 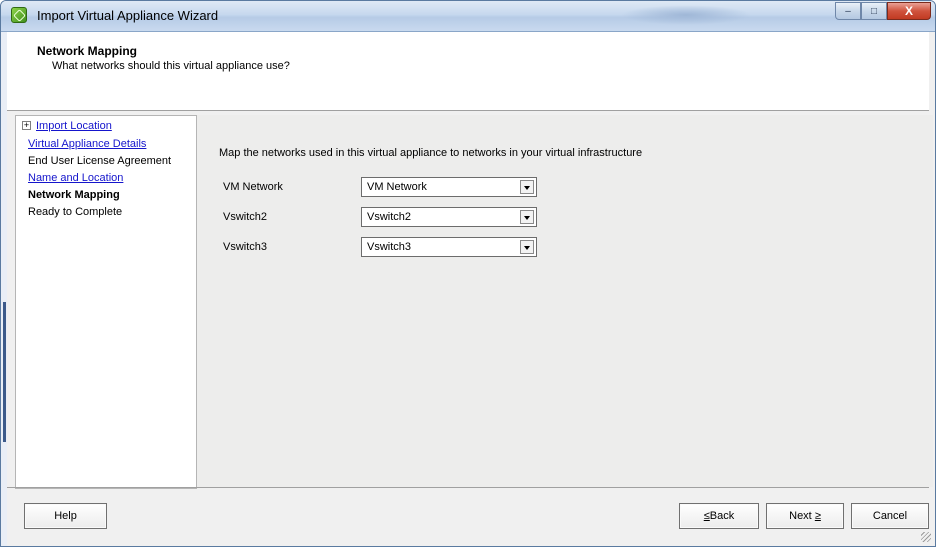 I want to click on step-network-mapping: Network Mapping, so click(x=74, y=195).